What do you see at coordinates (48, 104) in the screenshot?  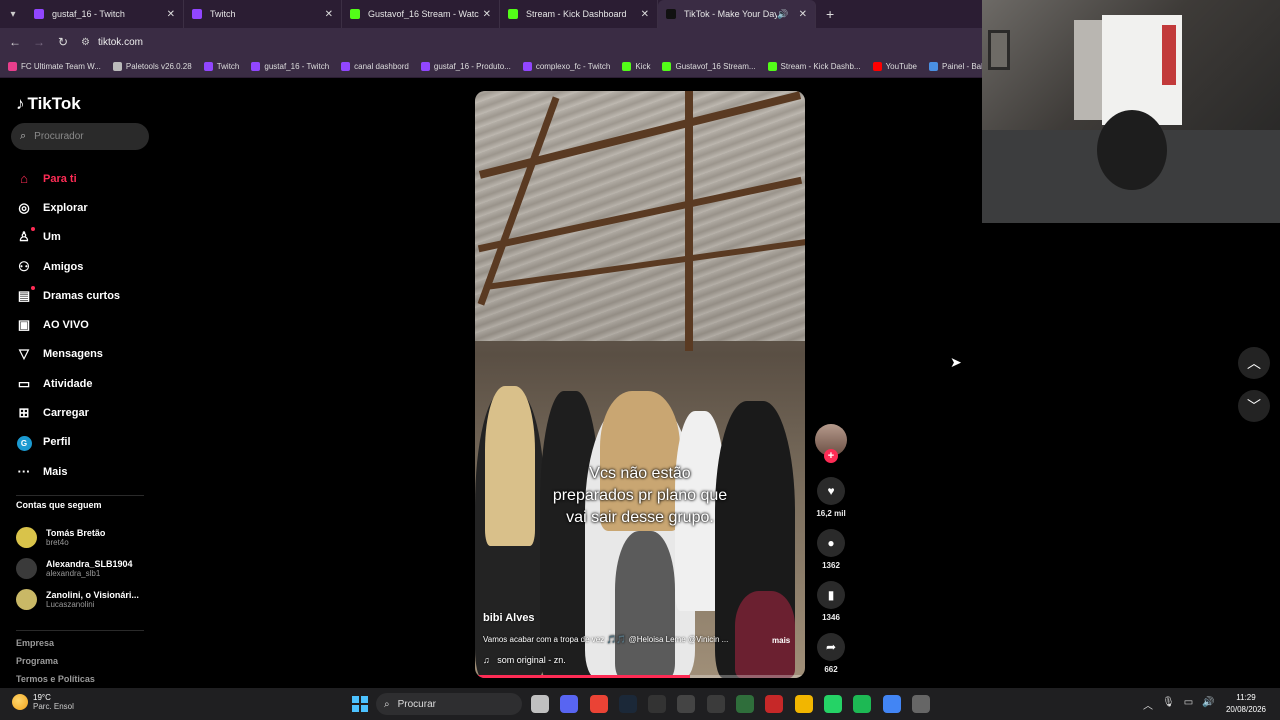 I see `tiktok-logo: ♪ TikTok` at bounding box center [48, 104].